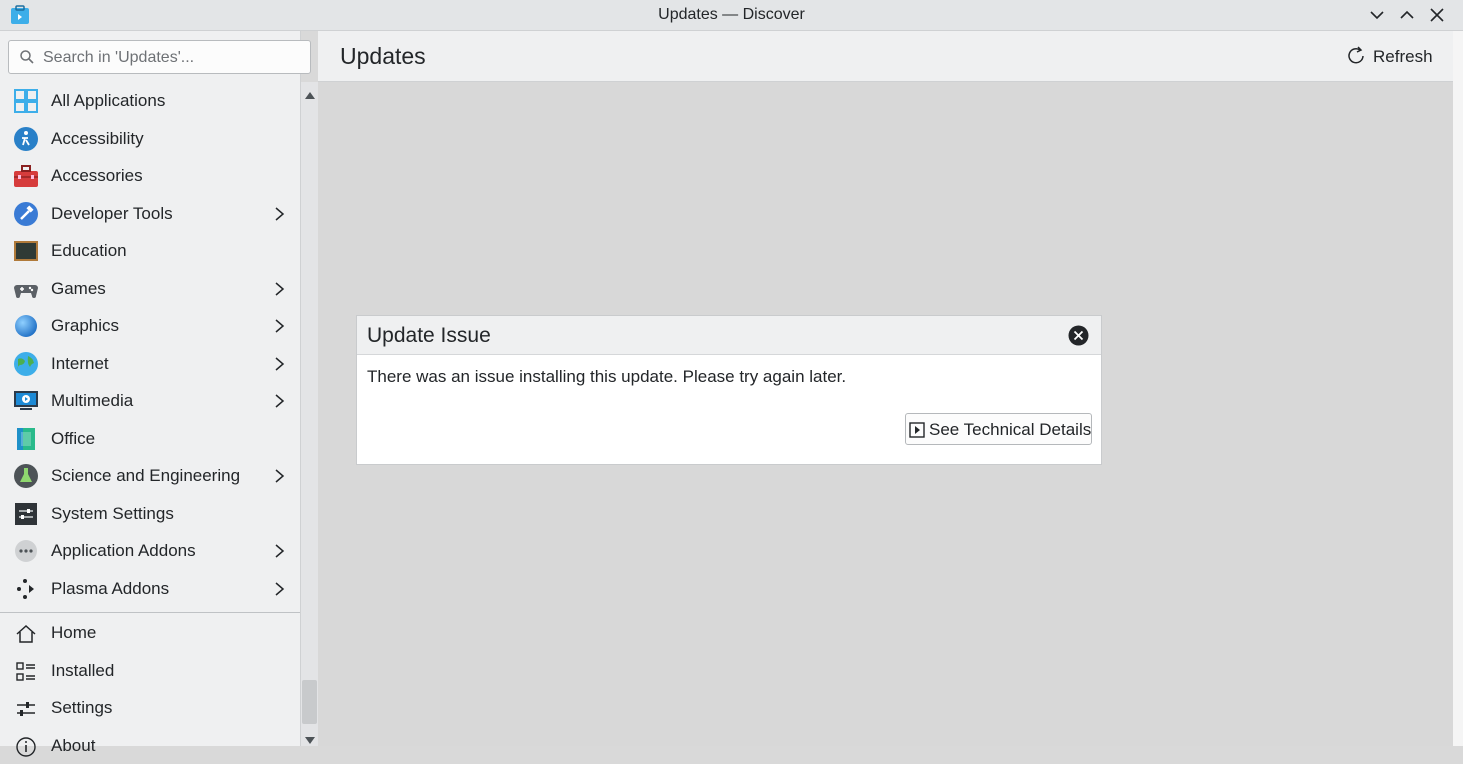 Image resolution: width=1463 pixels, height=764 pixels. Describe the element at coordinates (429, 336) in the screenshot. I see `dialog-title: Update Issue` at that location.